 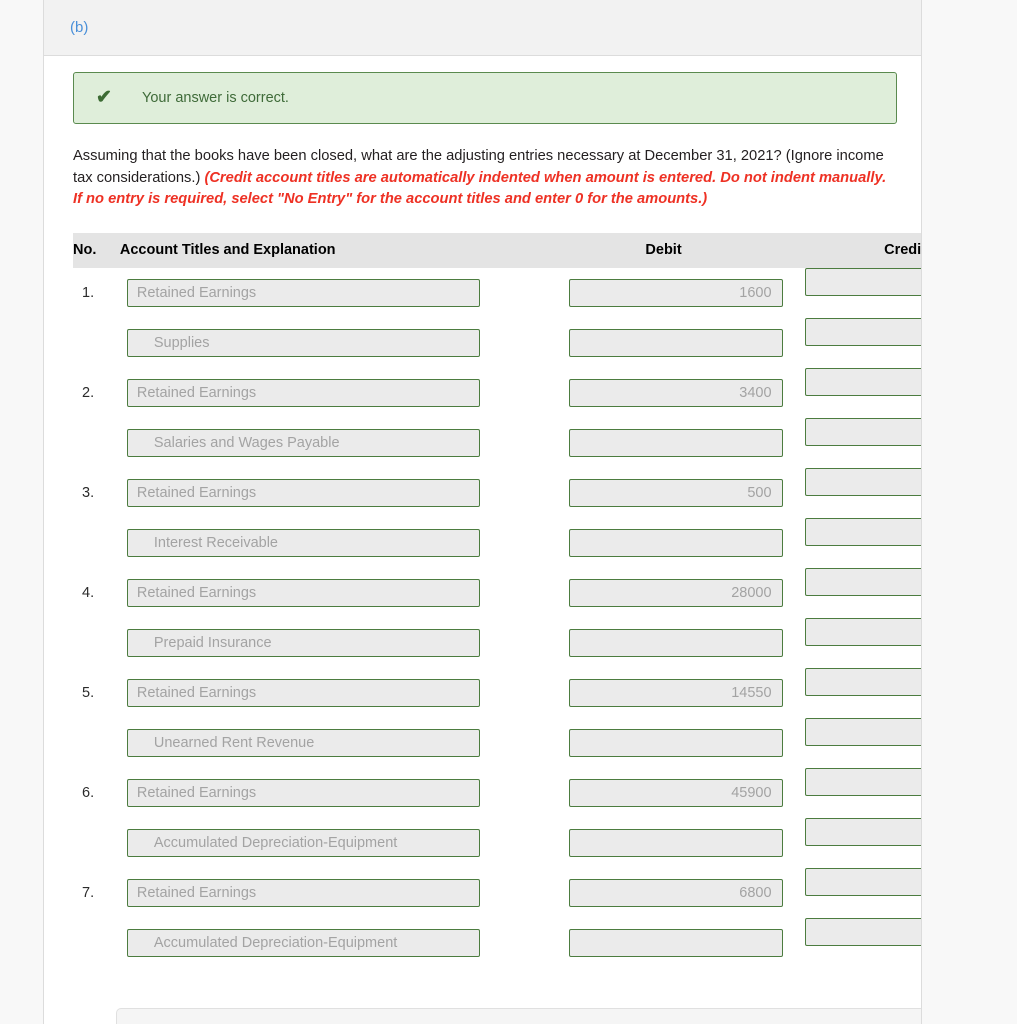 I want to click on account-title-input: Prepaid Insurance, so click(x=303, y=642).